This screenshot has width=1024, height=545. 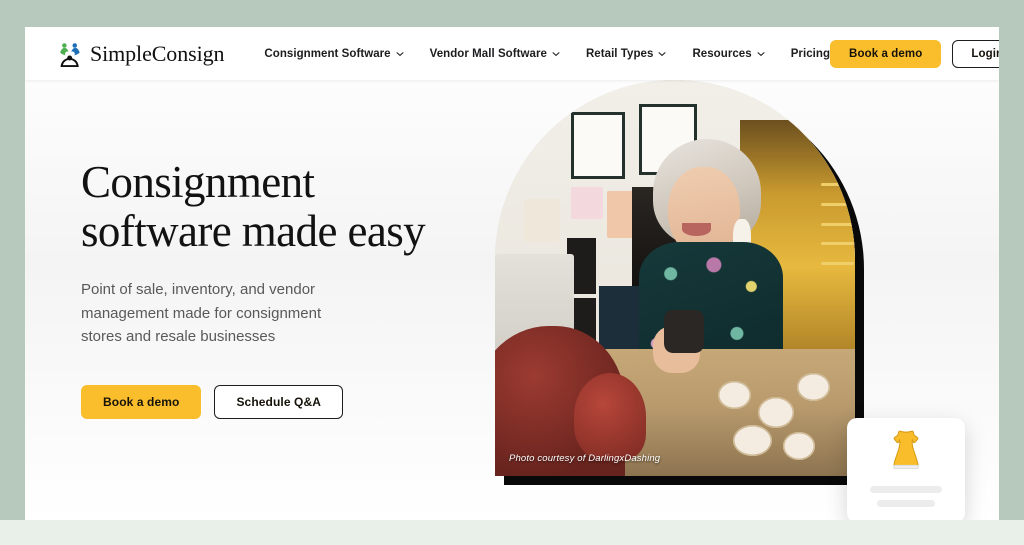 I want to click on login-button: Login, so click(x=975, y=53).